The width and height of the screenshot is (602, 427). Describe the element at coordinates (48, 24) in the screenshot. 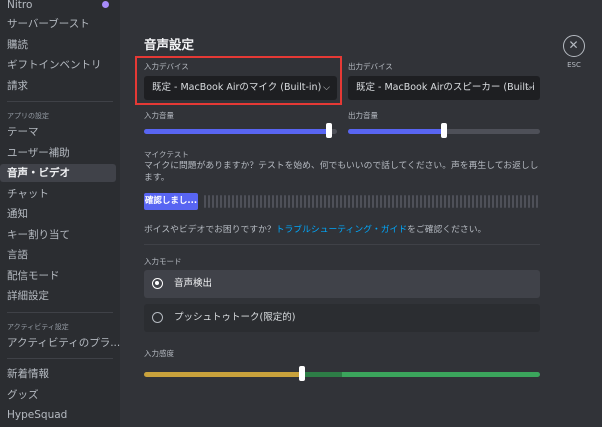

I see `sidebar-item-server-boost: サーバーブースト` at that location.